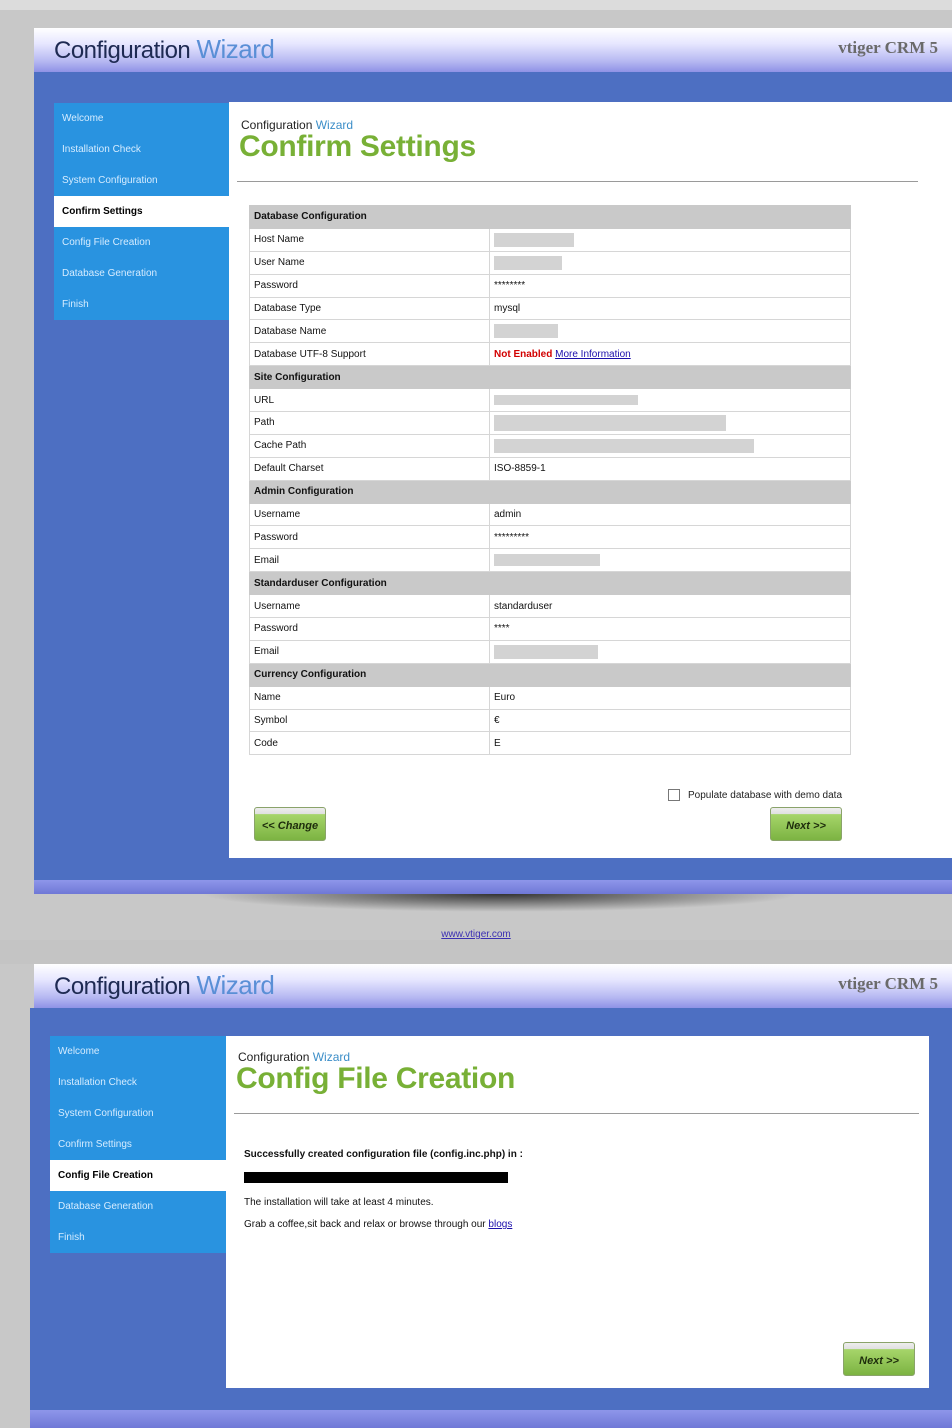 The height and width of the screenshot is (1428, 952). Describe the element at coordinates (500, 903) in the screenshot. I see `drop-shadow` at that location.